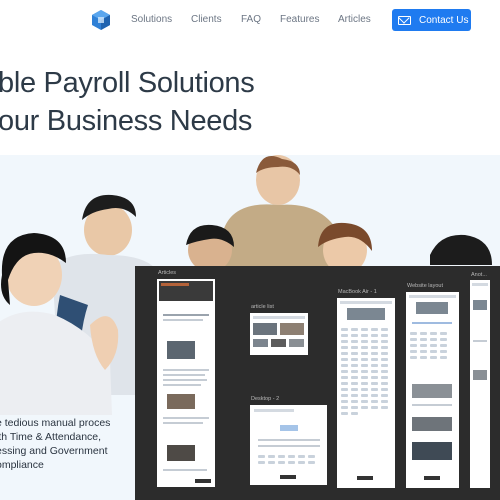 Image resolution: width=500 pixels, height=500 pixels. I want to click on nav-link-faq: FAQ, so click(251, 19).